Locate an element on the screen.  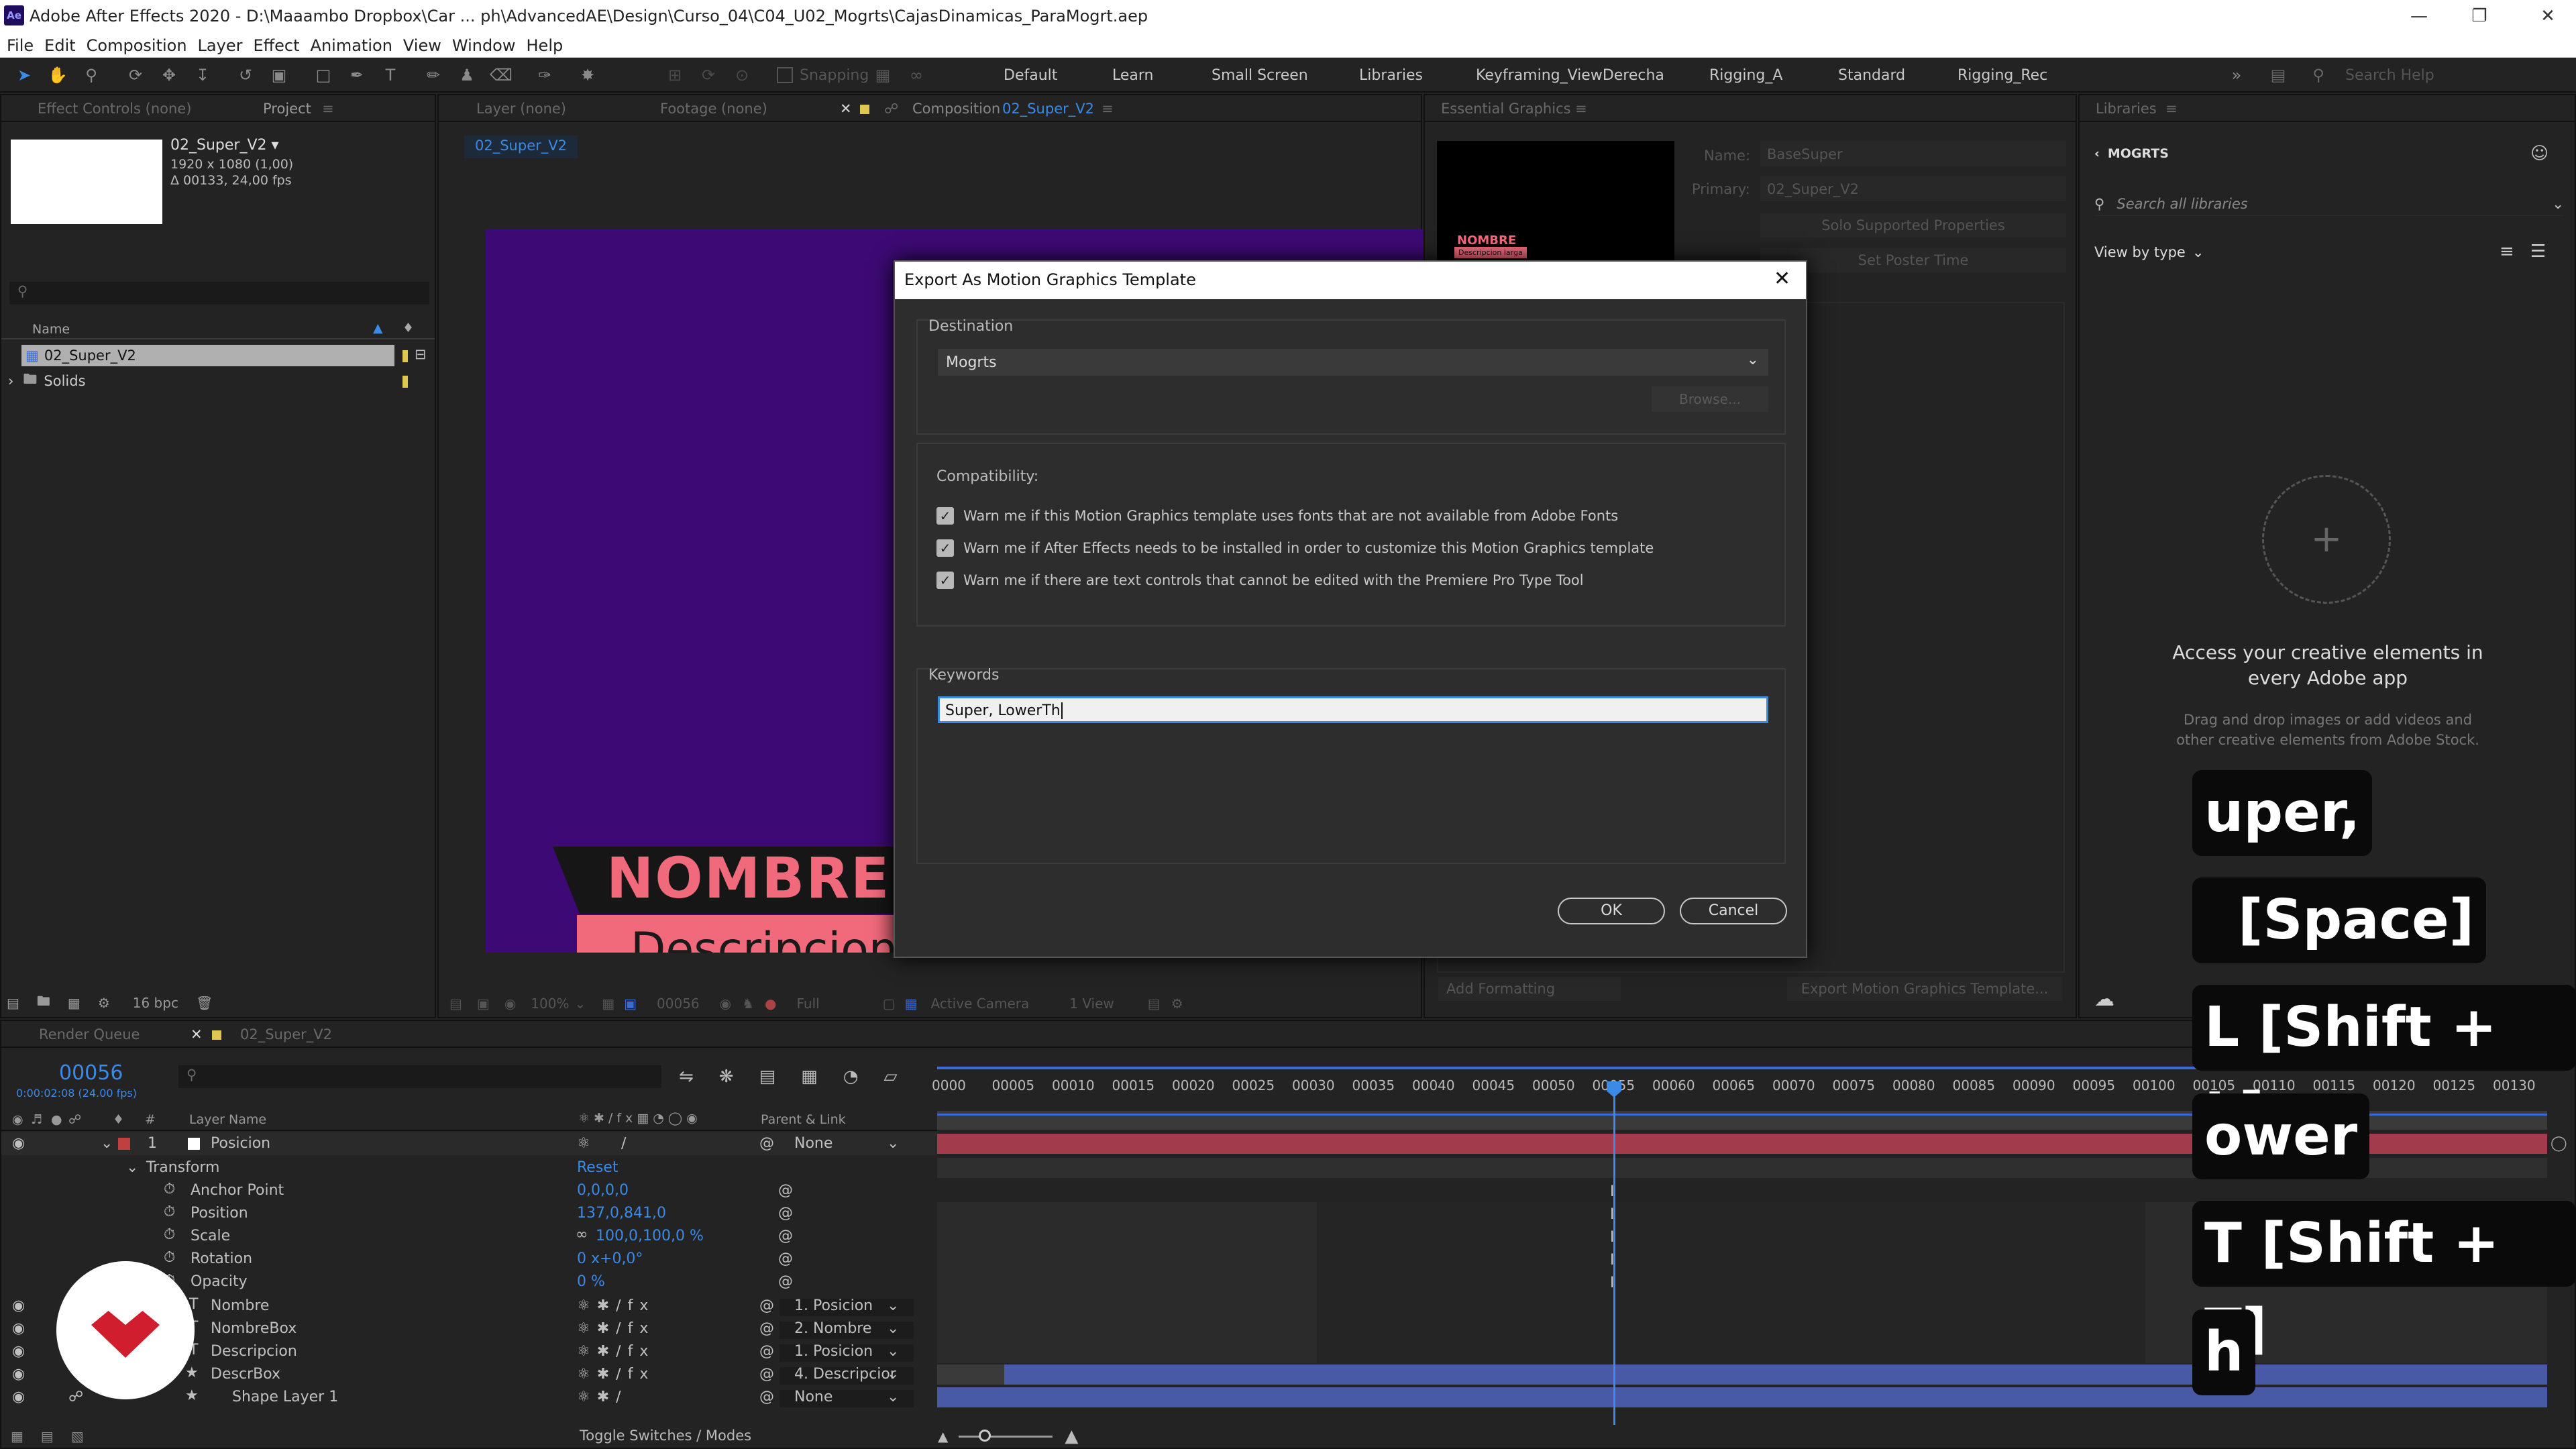
property-value: 0 x+0,0° is located at coordinates (610, 1258).